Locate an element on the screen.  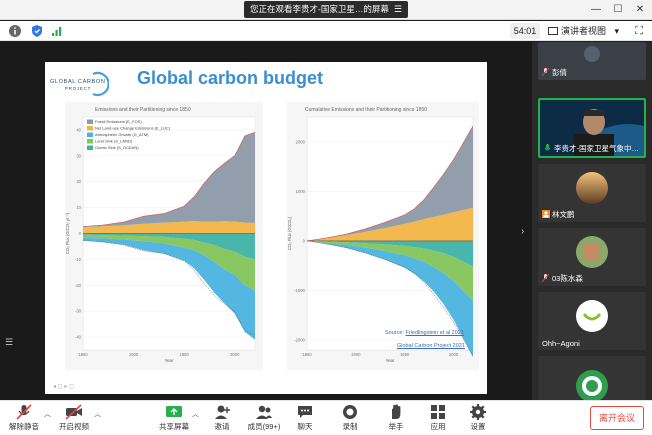
legend-entry: Atmospheric Growth (G_ATM) is located at coordinates (122, 134).